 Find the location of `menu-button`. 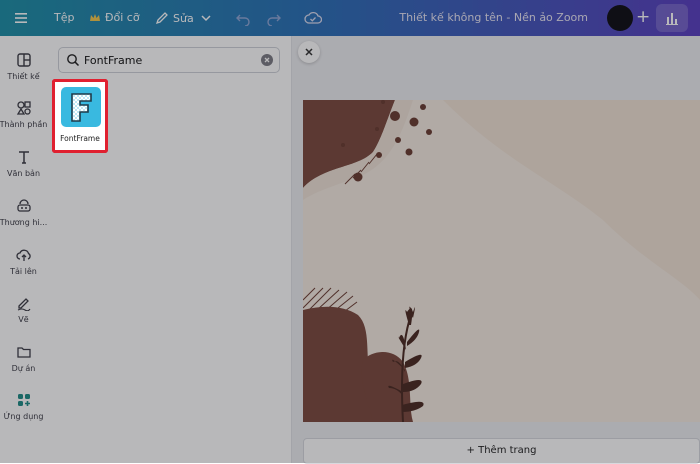

menu-button is located at coordinates (21, 18).